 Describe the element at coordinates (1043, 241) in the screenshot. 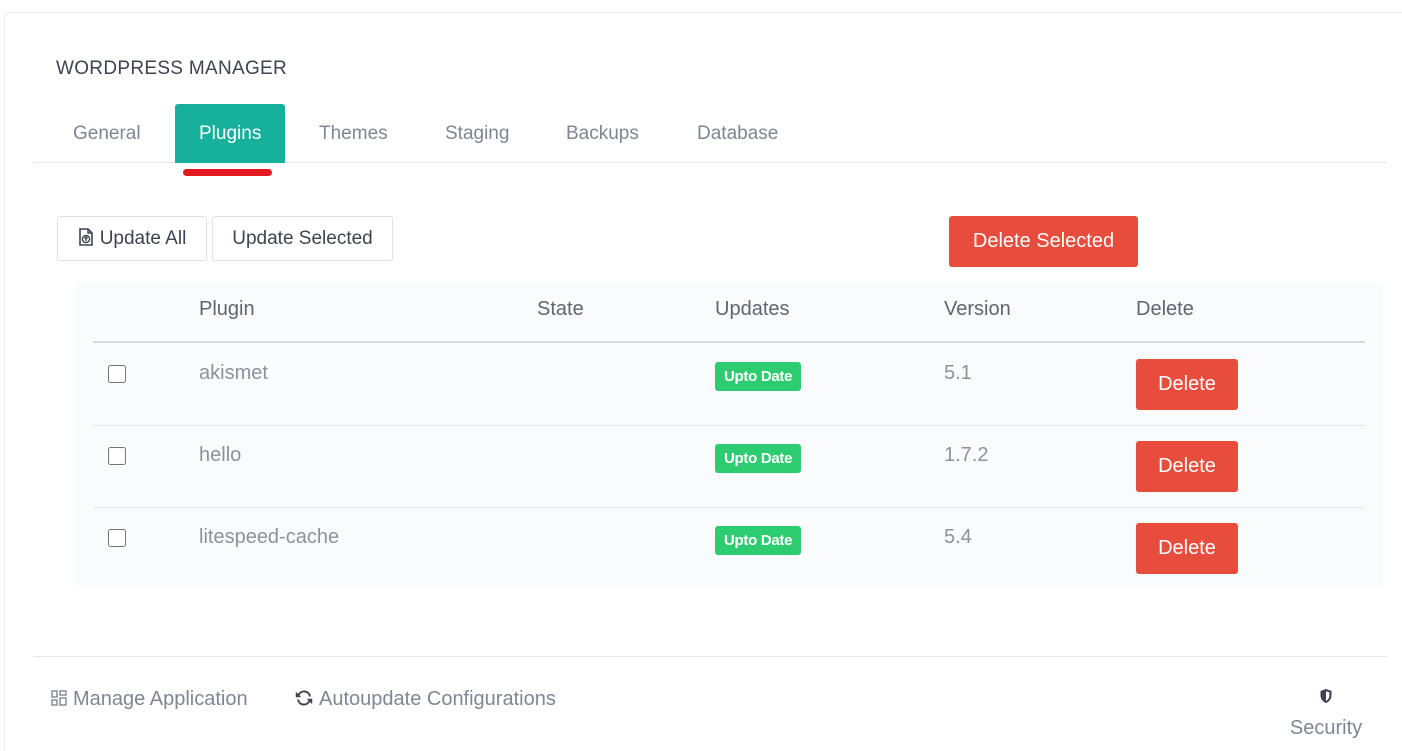

I see `delete-selected-button: Delete Selected` at that location.